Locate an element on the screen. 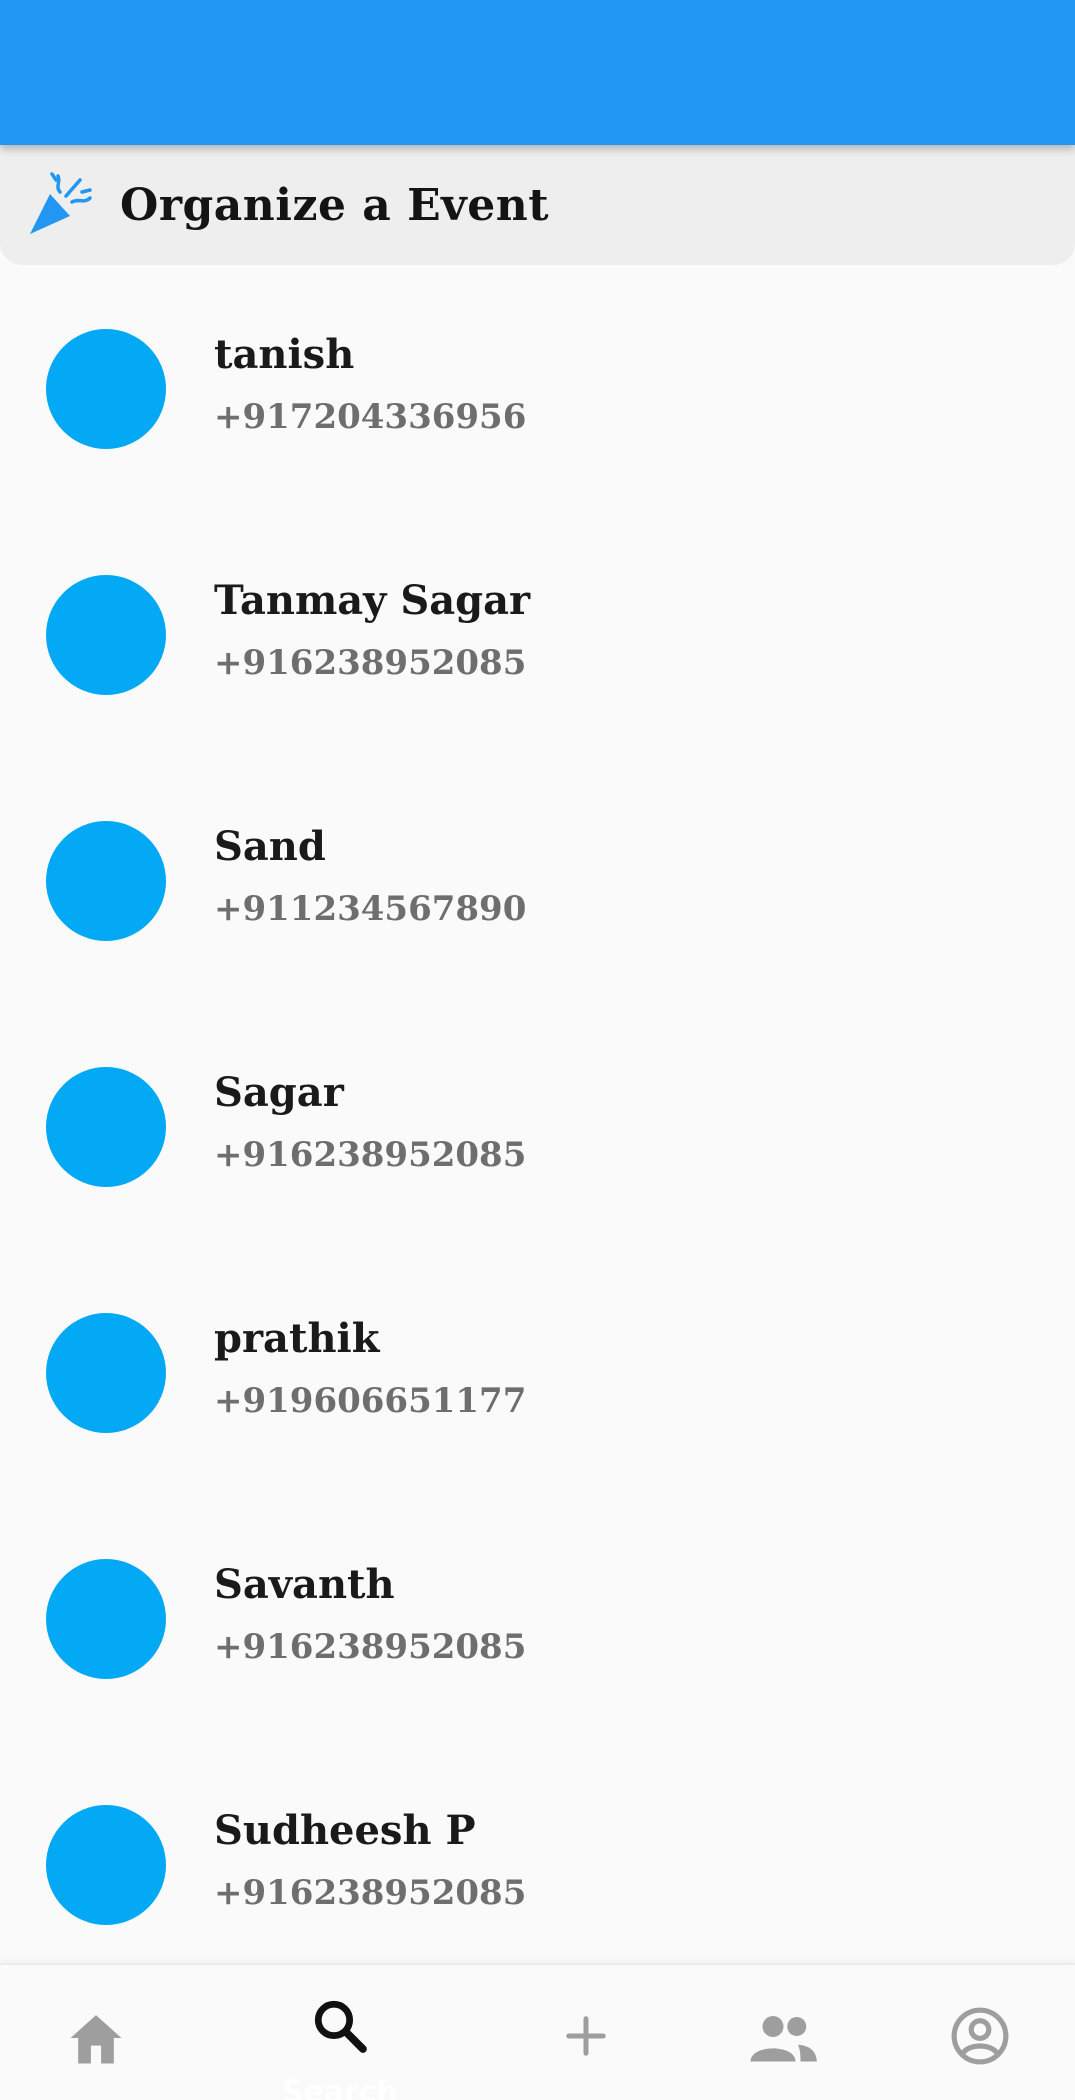  nav-home is located at coordinates (96, 2032).